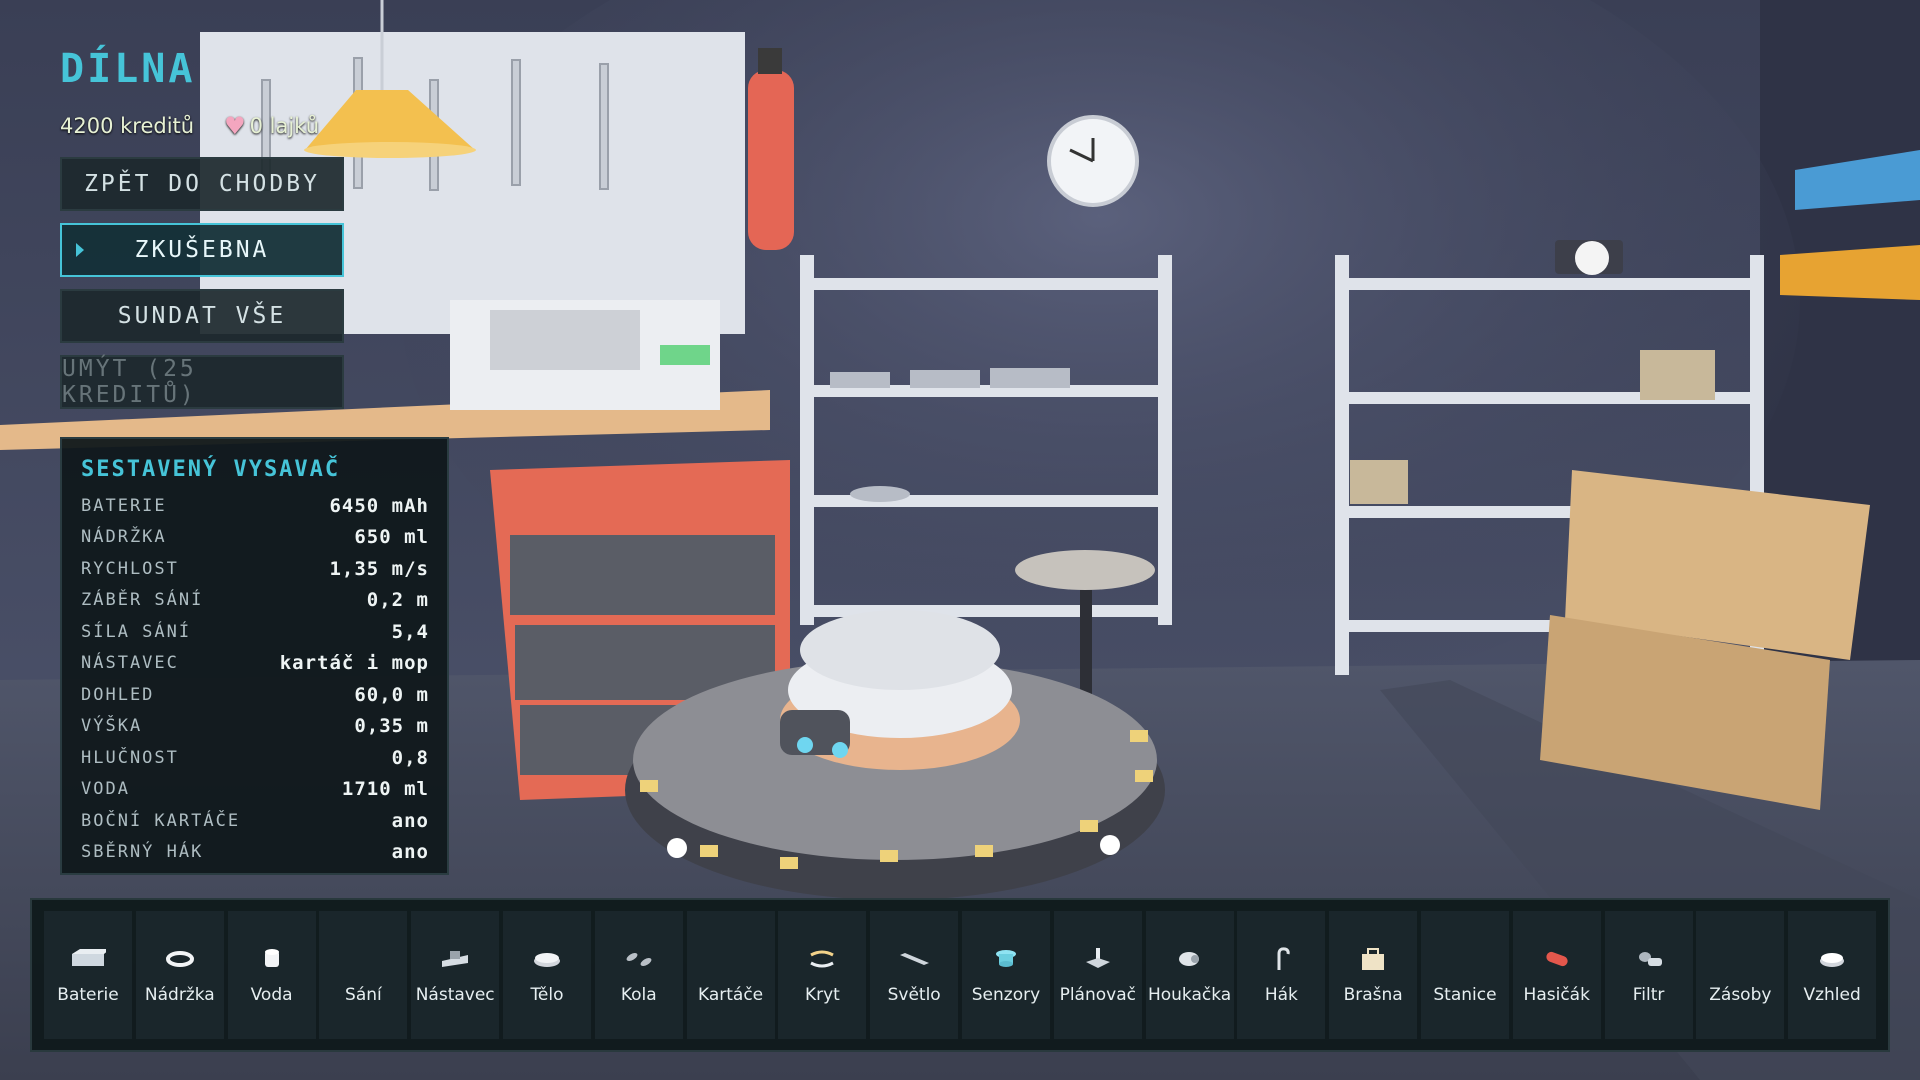  I want to click on planner-icon, so click(1098, 959).